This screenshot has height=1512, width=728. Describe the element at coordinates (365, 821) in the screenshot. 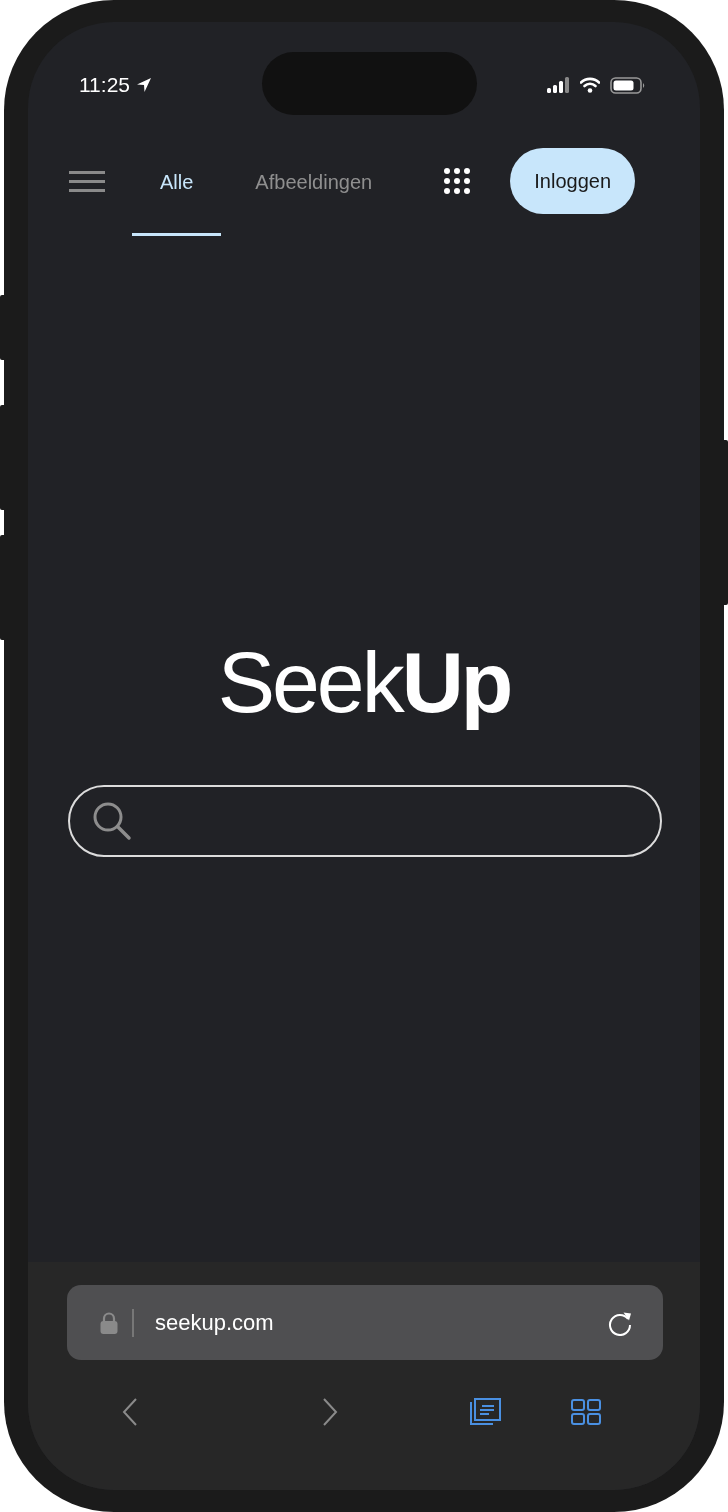

I see `search-field` at that location.